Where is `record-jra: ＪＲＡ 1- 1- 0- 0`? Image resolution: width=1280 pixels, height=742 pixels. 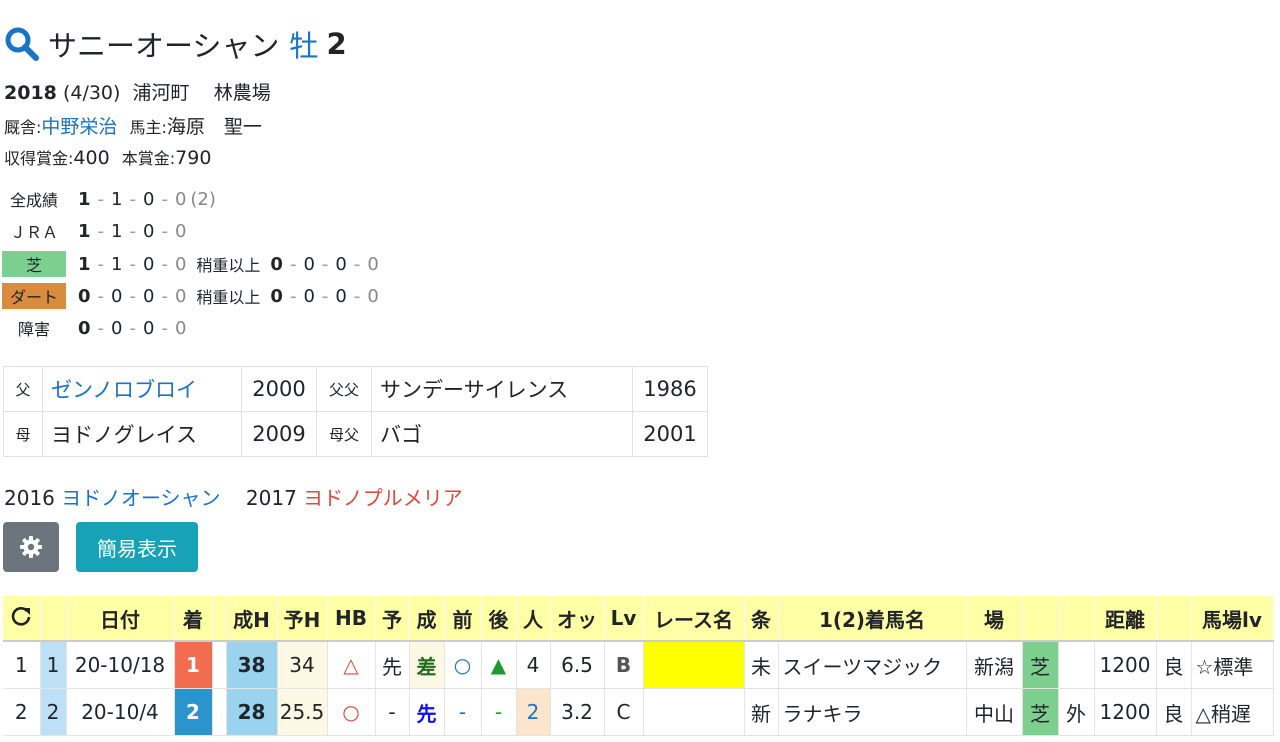
record-jra: ＪＲＡ 1- 1- 0- 0 is located at coordinates (94, 231).